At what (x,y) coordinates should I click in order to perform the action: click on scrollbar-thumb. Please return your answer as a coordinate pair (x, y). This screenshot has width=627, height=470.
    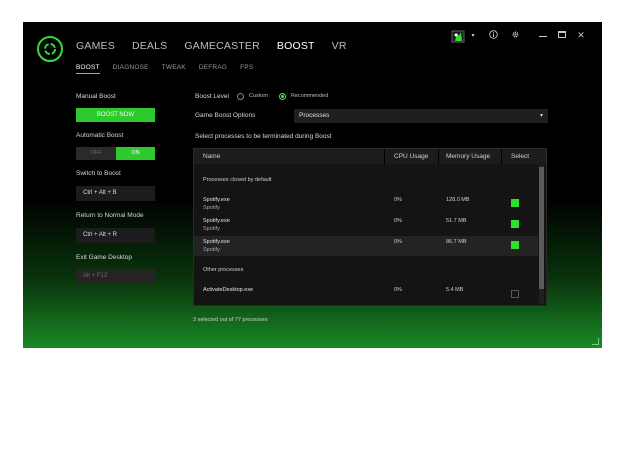
    Looking at the image, I should click on (541, 228).